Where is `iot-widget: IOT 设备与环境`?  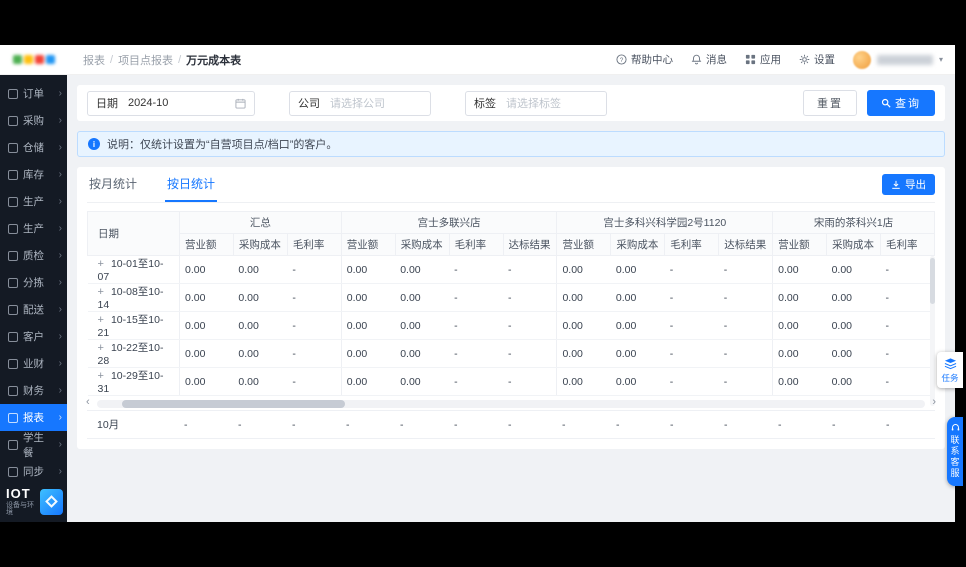
iot-widget: IOT 设备与环境 is located at coordinates (33, 503).